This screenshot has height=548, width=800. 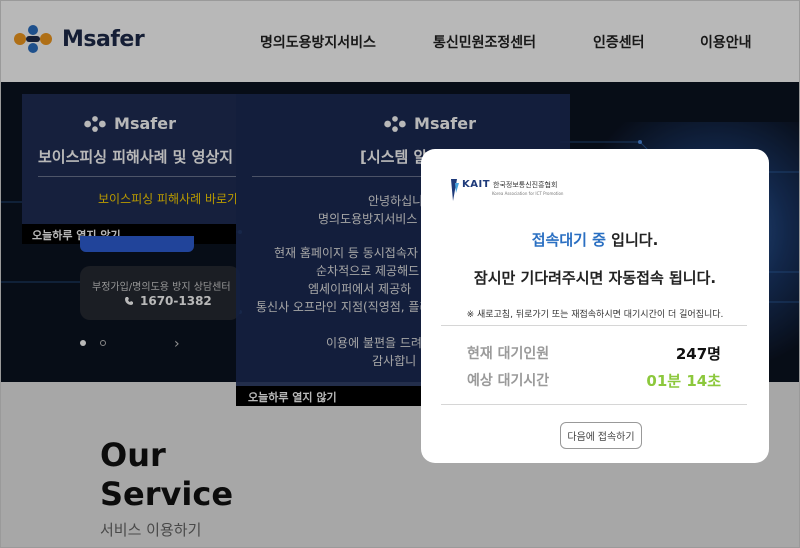 I want to click on kait-org-name: 한국정보통신진흥협회, so click(x=525, y=185).